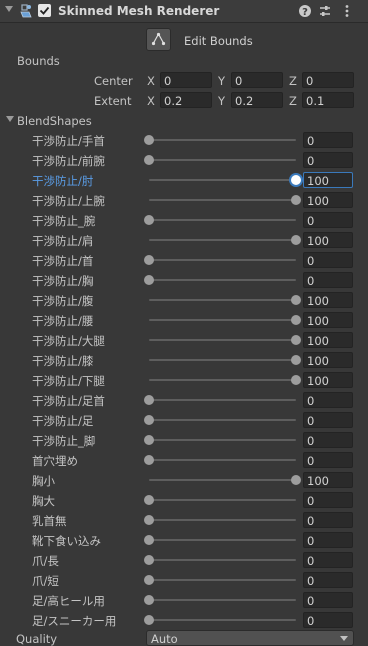 Image resolution: width=368 pixels, height=646 pixels. I want to click on blendshape-label: 干渉防止/足, so click(63, 421).